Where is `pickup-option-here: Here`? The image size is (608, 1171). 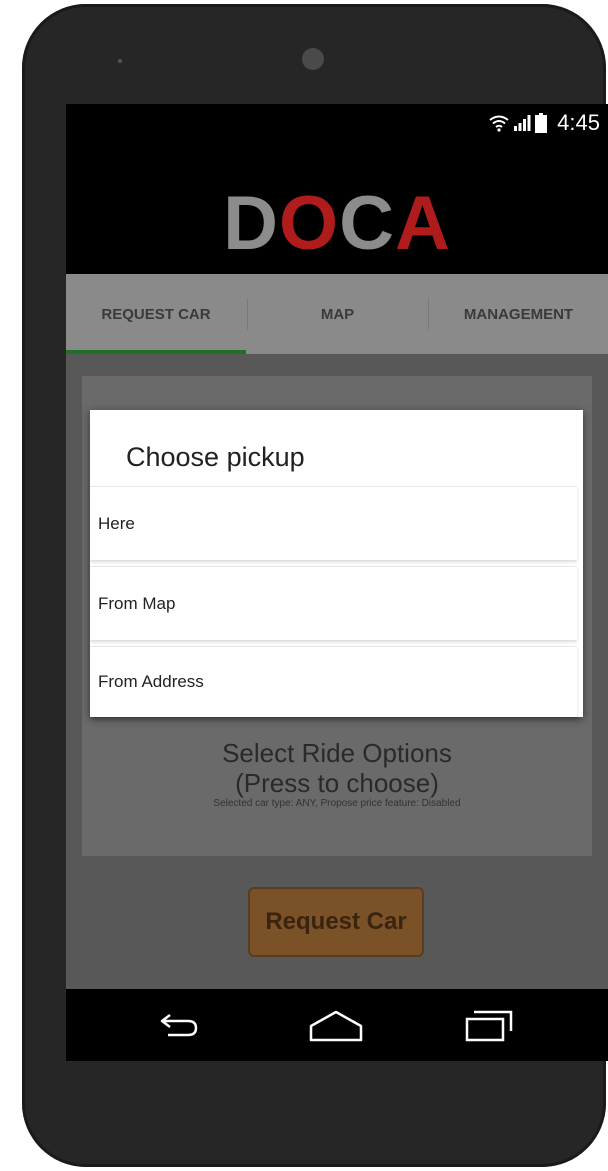 pickup-option-here: Here is located at coordinates (333, 523).